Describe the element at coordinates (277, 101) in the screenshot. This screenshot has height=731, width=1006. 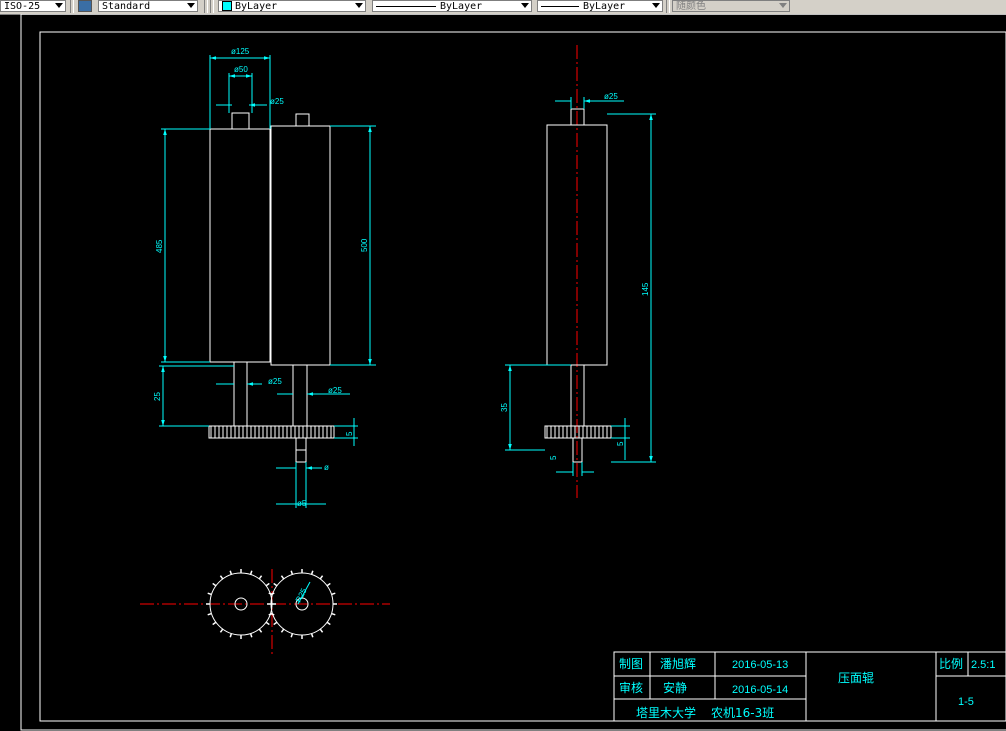
I see `dim-d25-top: ø25` at that location.